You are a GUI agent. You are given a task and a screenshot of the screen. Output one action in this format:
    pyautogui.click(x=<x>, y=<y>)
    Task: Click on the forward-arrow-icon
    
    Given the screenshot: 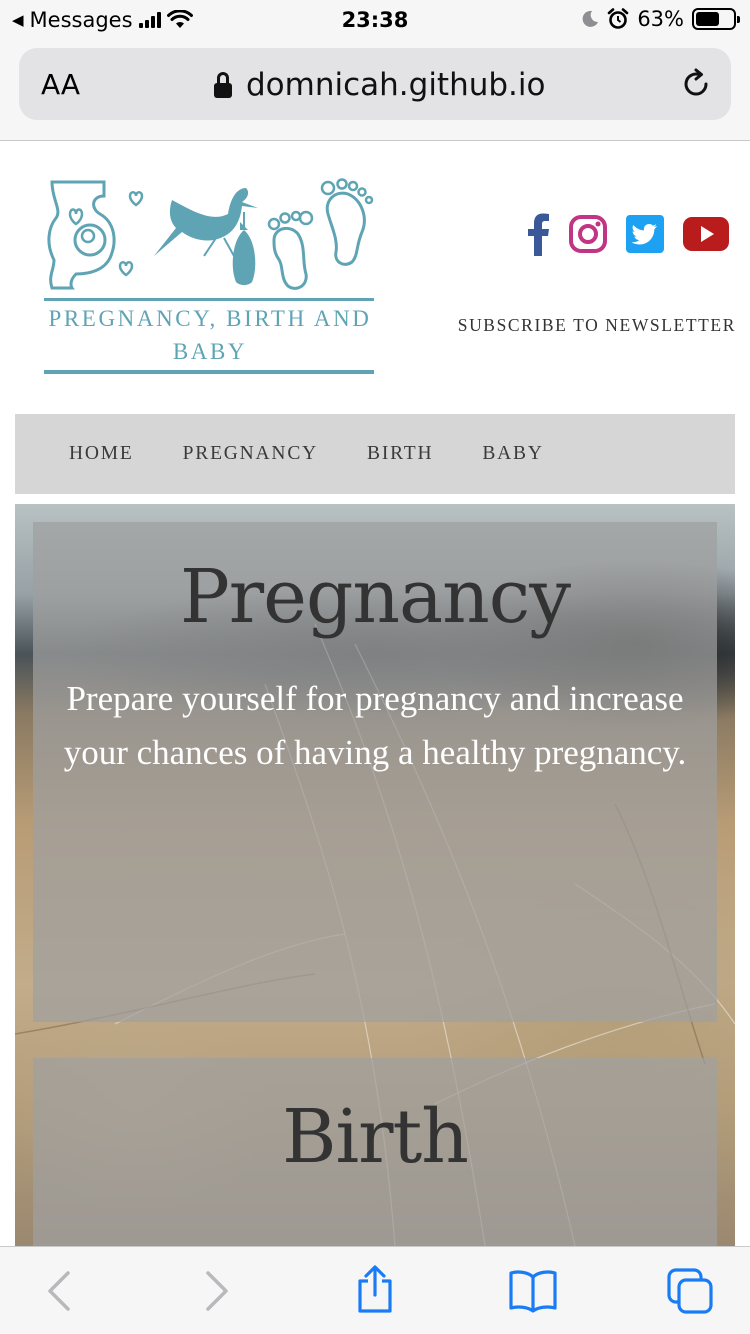 What is the action you would take?
    pyautogui.click(x=217, y=1291)
    